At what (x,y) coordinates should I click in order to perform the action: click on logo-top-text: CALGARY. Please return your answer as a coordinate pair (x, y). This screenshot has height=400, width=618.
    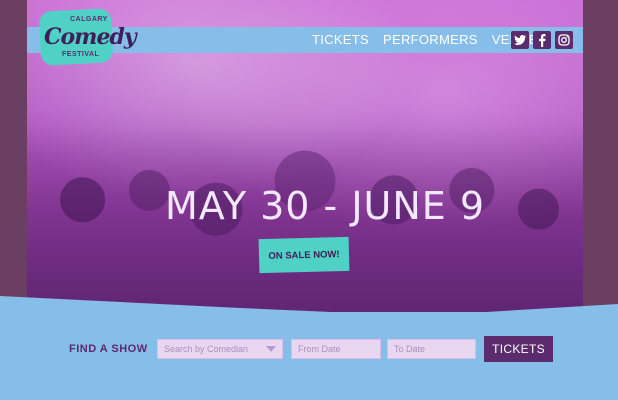
    Looking at the image, I should click on (89, 19).